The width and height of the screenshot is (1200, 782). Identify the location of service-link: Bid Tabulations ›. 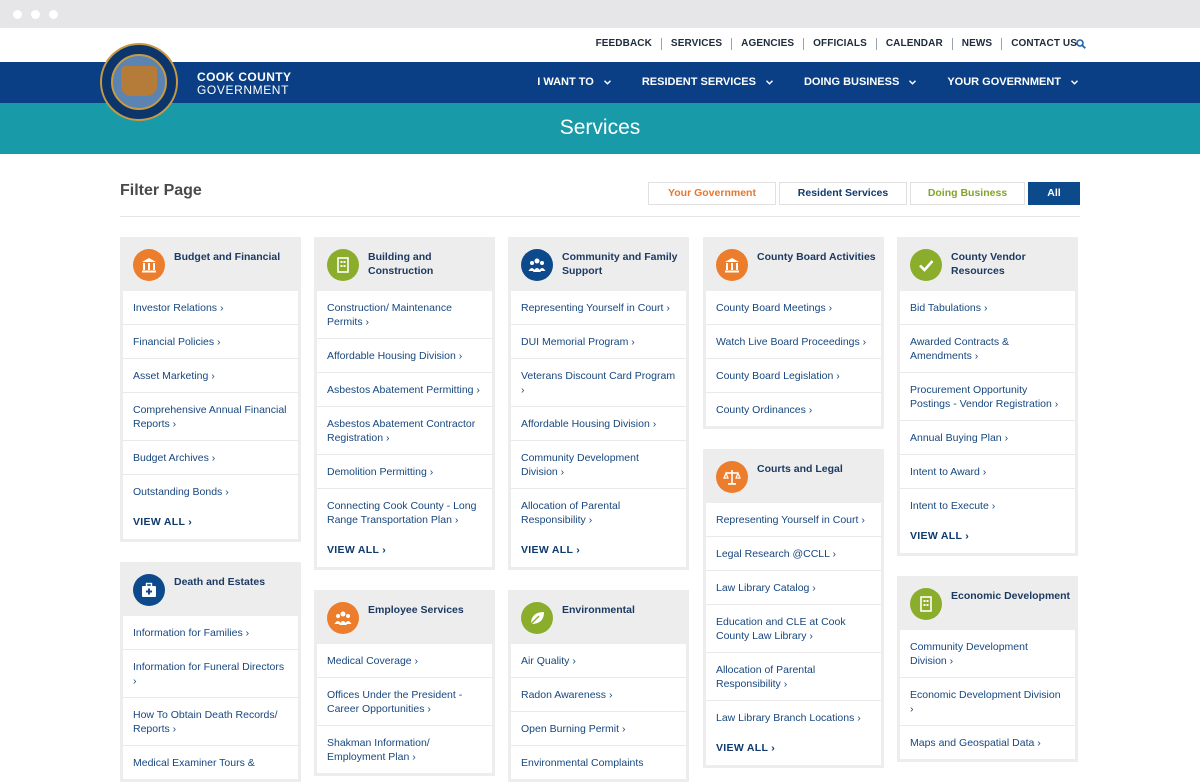
(987, 308).